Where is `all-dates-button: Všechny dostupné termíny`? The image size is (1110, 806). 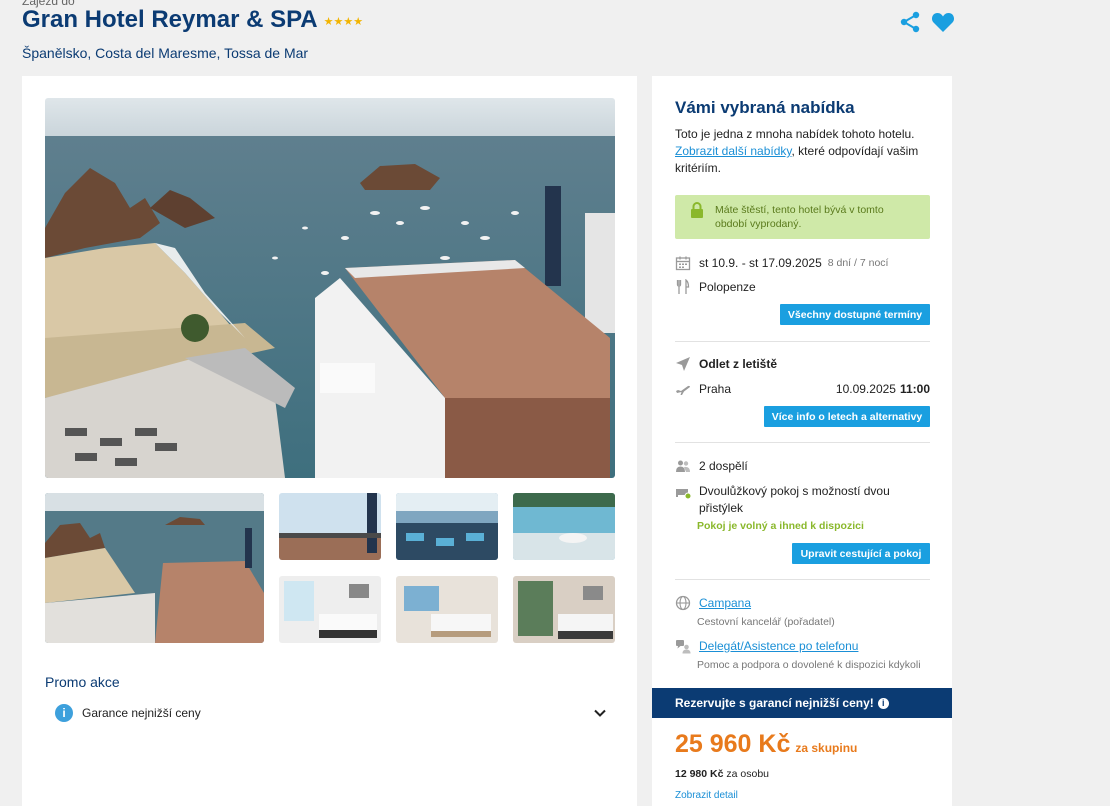 all-dates-button: Všechny dostupné termíny is located at coordinates (855, 314).